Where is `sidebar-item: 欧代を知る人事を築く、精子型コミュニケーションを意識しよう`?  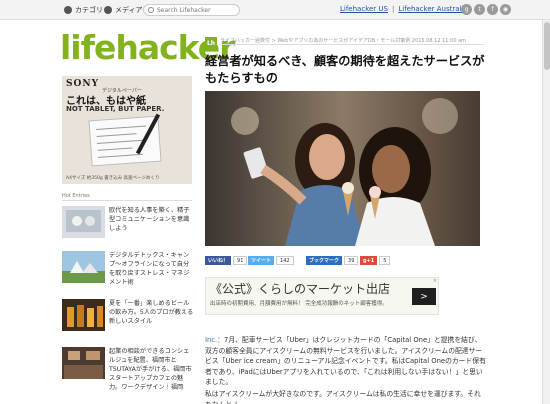
sidebar-item: 欧代を知る人事を築く、精子型コミュニケーションを意識しよう is located at coordinates (128, 226).